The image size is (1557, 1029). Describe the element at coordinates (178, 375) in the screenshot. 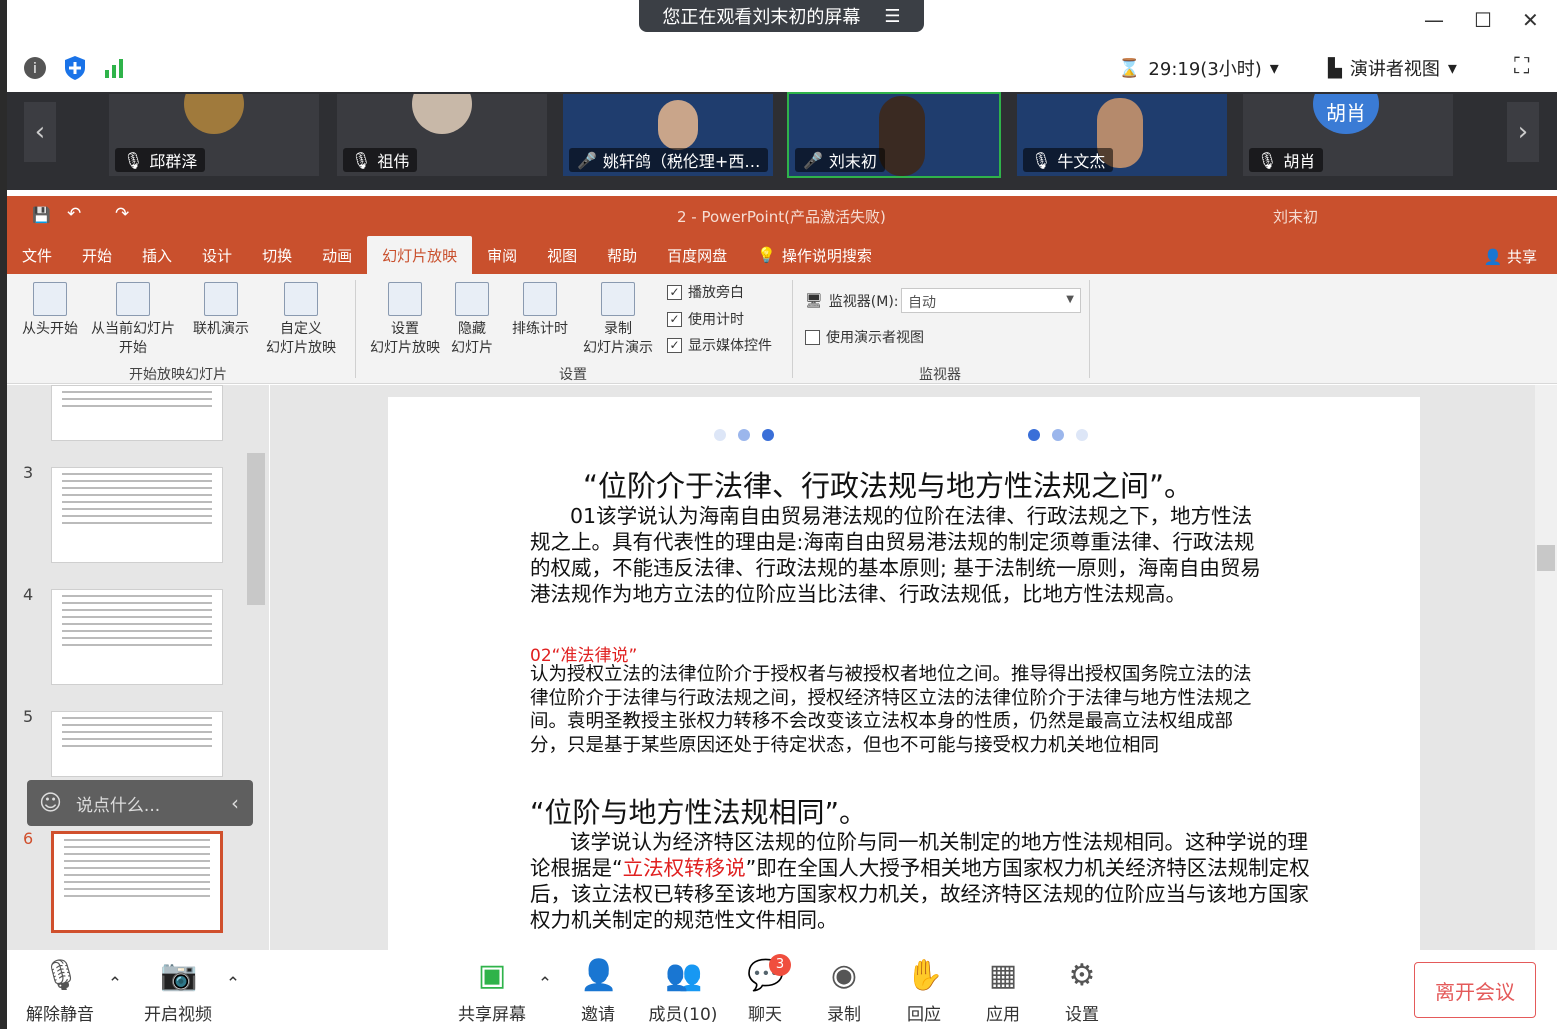

I see `group-label: 开始放映幻灯片` at that location.